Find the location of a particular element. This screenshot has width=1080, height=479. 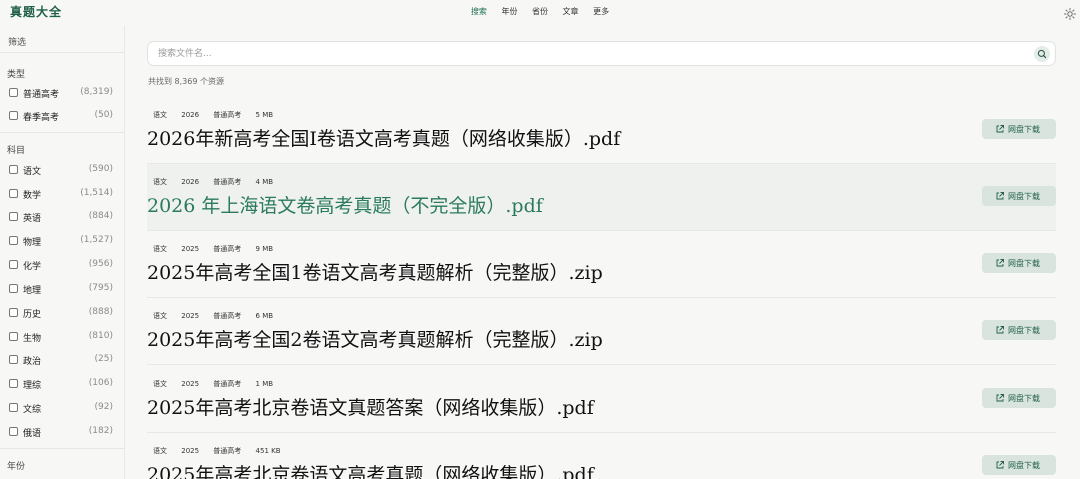

tag-list: 语文 2025 普通高考 451 KB is located at coordinates (223, 451).